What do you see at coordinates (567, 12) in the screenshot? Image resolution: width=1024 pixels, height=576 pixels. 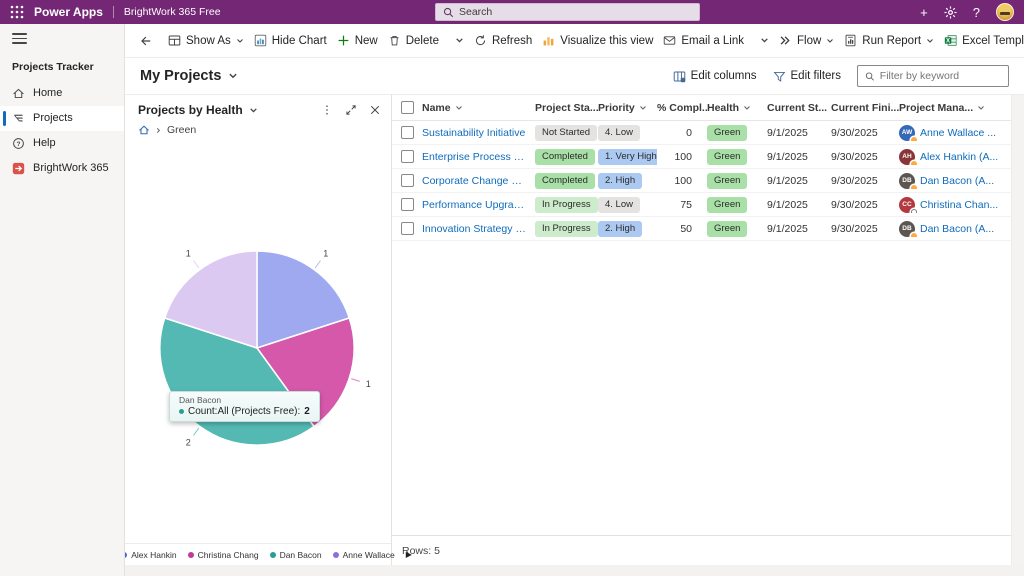 I see `global-search-box: Search` at bounding box center [567, 12].